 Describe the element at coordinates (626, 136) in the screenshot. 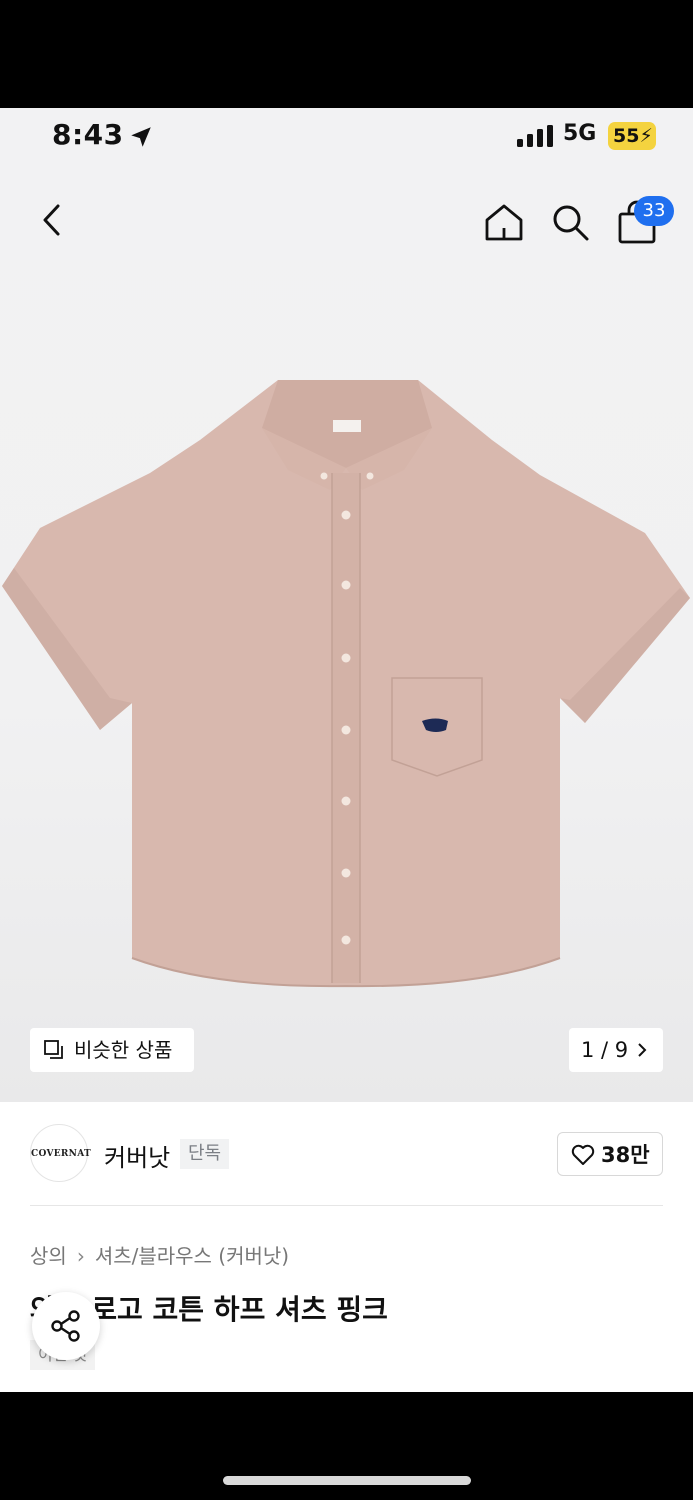

I see `battery-level: 55` at that location.